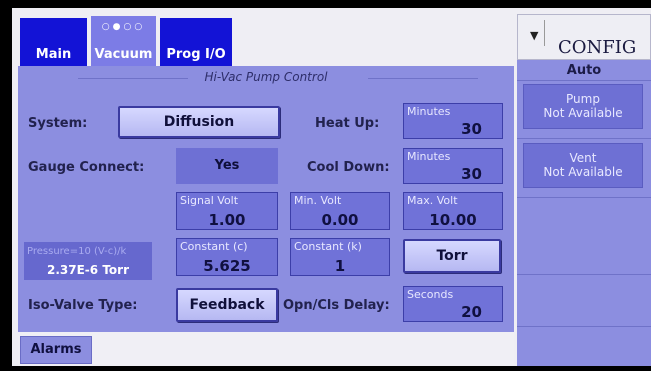 The height and width of the screenshot is (371, 651). Describe the element at coordinates (583, 158) in the screenshot. I see `vent-title: Vent` at that location.